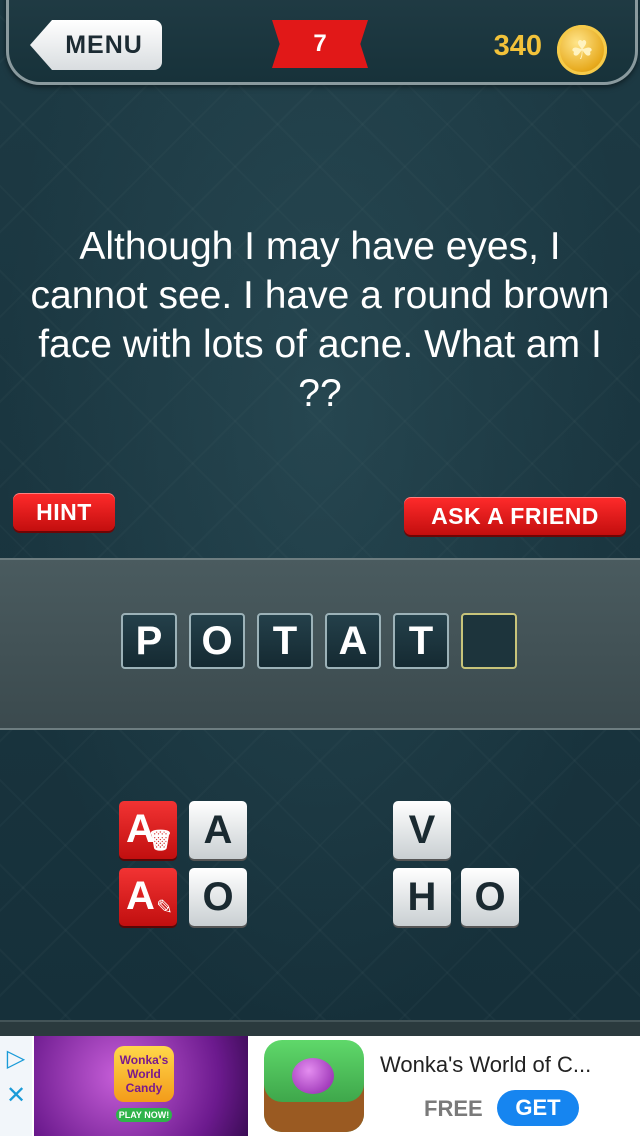  I want to click on get-button: GET, so click(538, 1108).